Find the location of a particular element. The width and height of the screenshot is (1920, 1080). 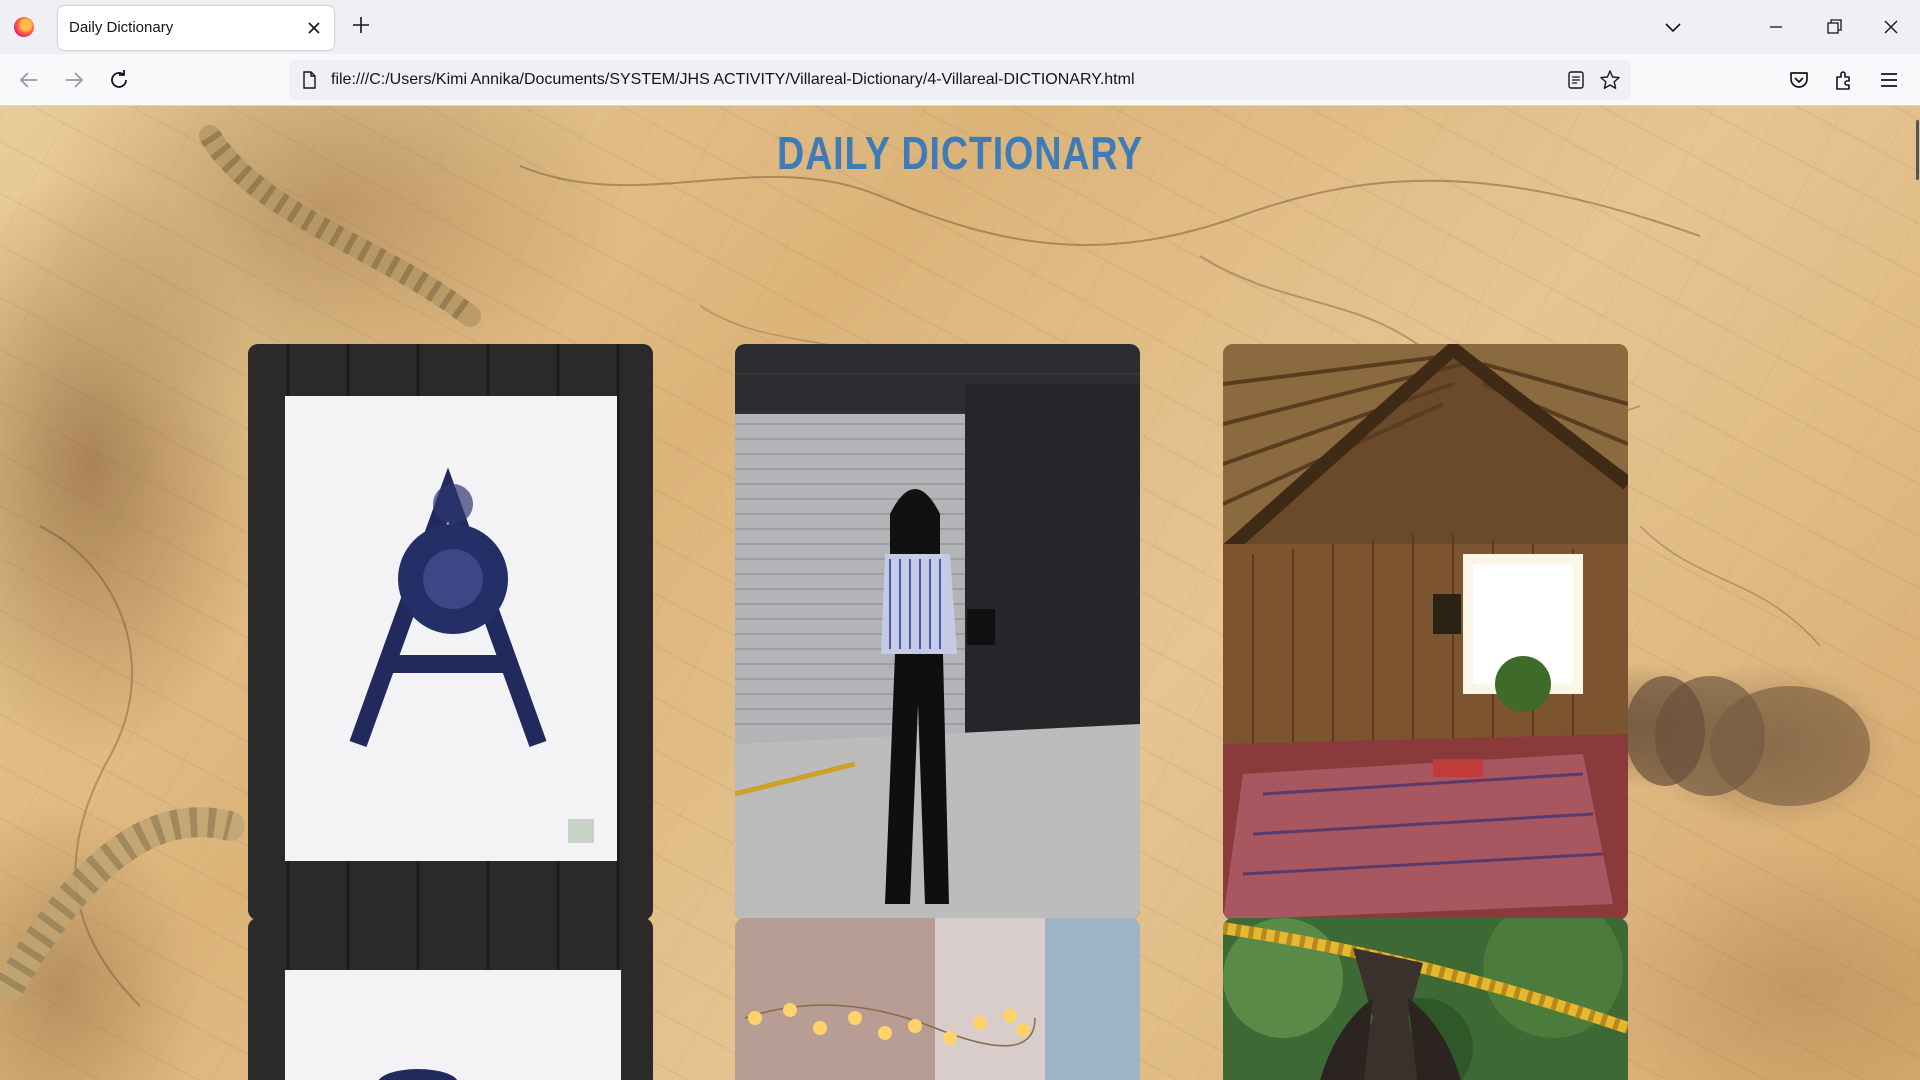

letter-a-print-image is located at coordinates (450, 632).